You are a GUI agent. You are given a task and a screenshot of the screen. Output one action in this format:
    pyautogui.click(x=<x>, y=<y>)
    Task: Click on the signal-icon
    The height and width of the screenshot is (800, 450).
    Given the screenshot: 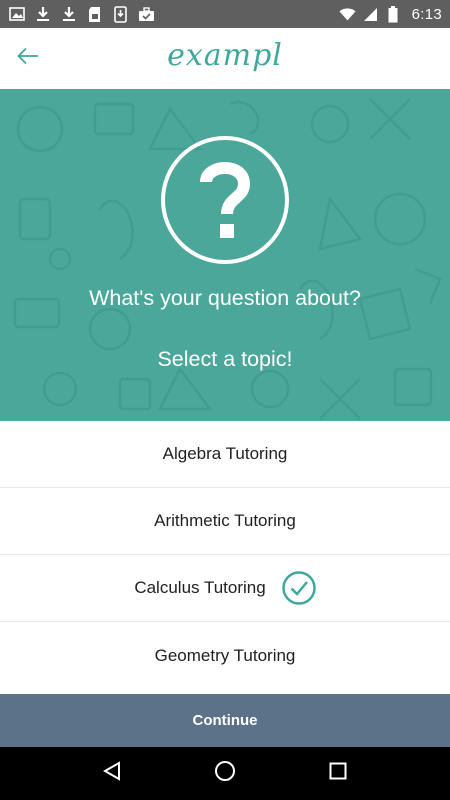 What is the action you would take?
    pyautogui.click(x=370, y=14)
    